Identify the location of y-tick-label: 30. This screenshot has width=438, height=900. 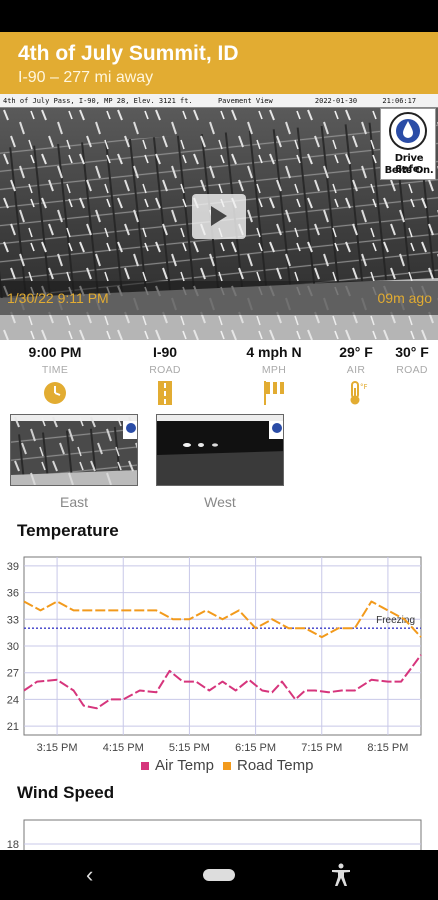
(13, 647).